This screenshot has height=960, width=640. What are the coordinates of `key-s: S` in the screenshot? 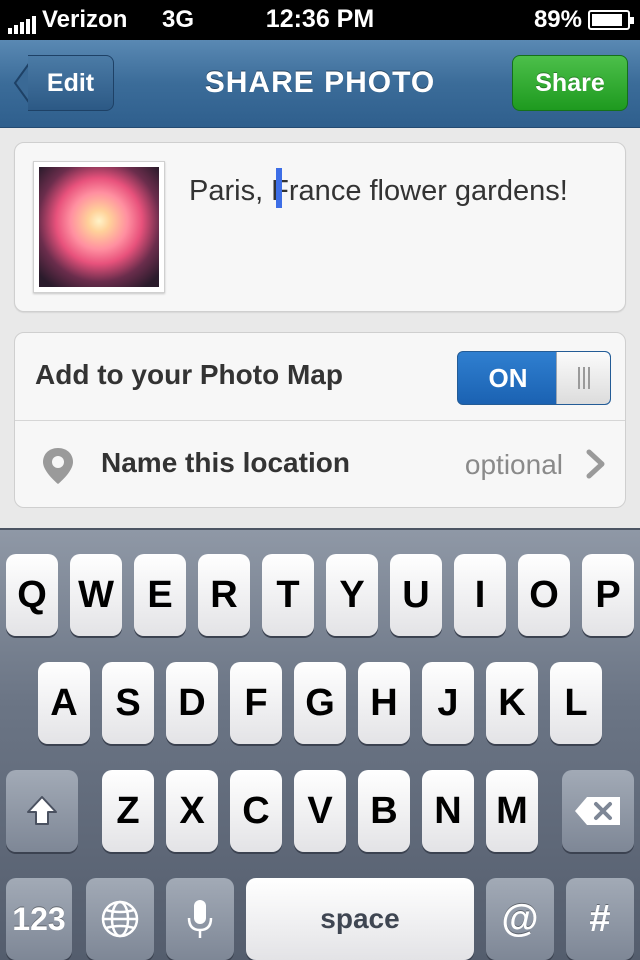 It's located at (128, 703).